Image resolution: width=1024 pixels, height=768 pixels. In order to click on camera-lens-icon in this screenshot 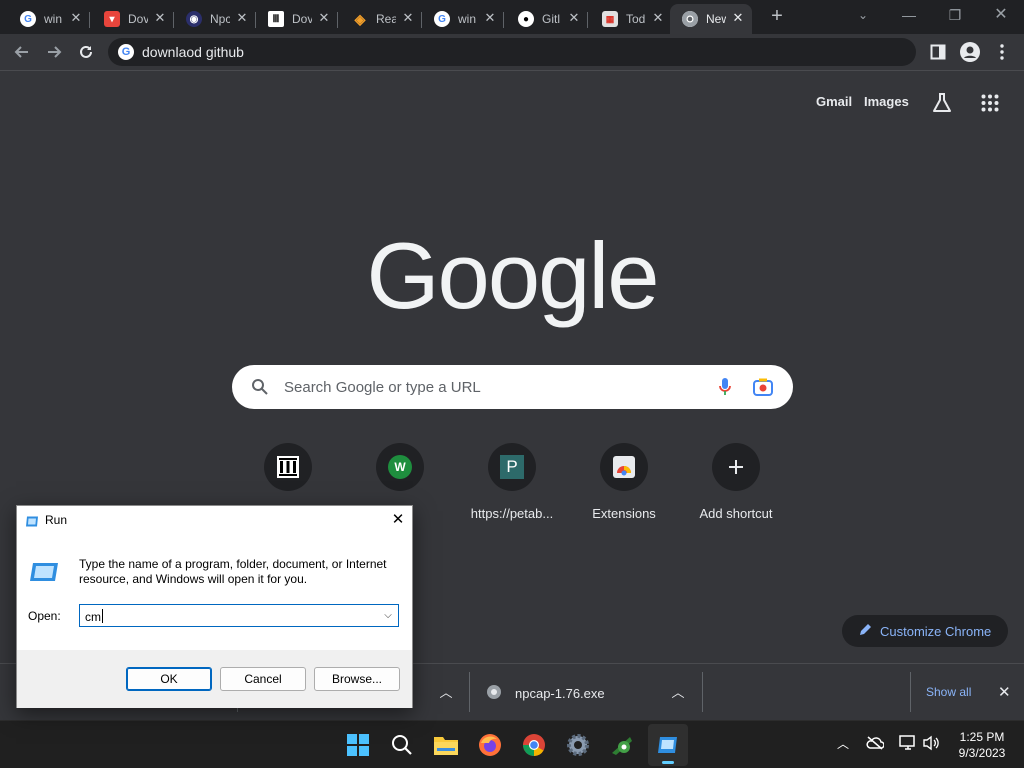, I will do `click(763, 389)`.